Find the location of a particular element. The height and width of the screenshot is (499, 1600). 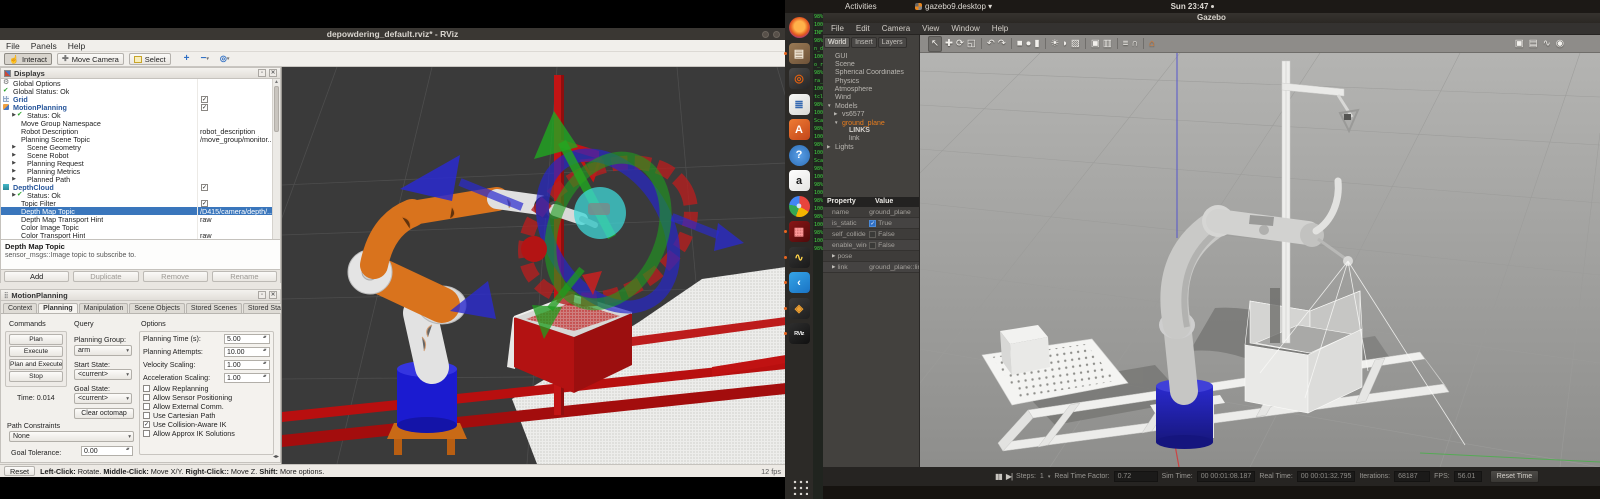

goal-tolerance-spin: 0.00 is located at coordinates (107, 451).